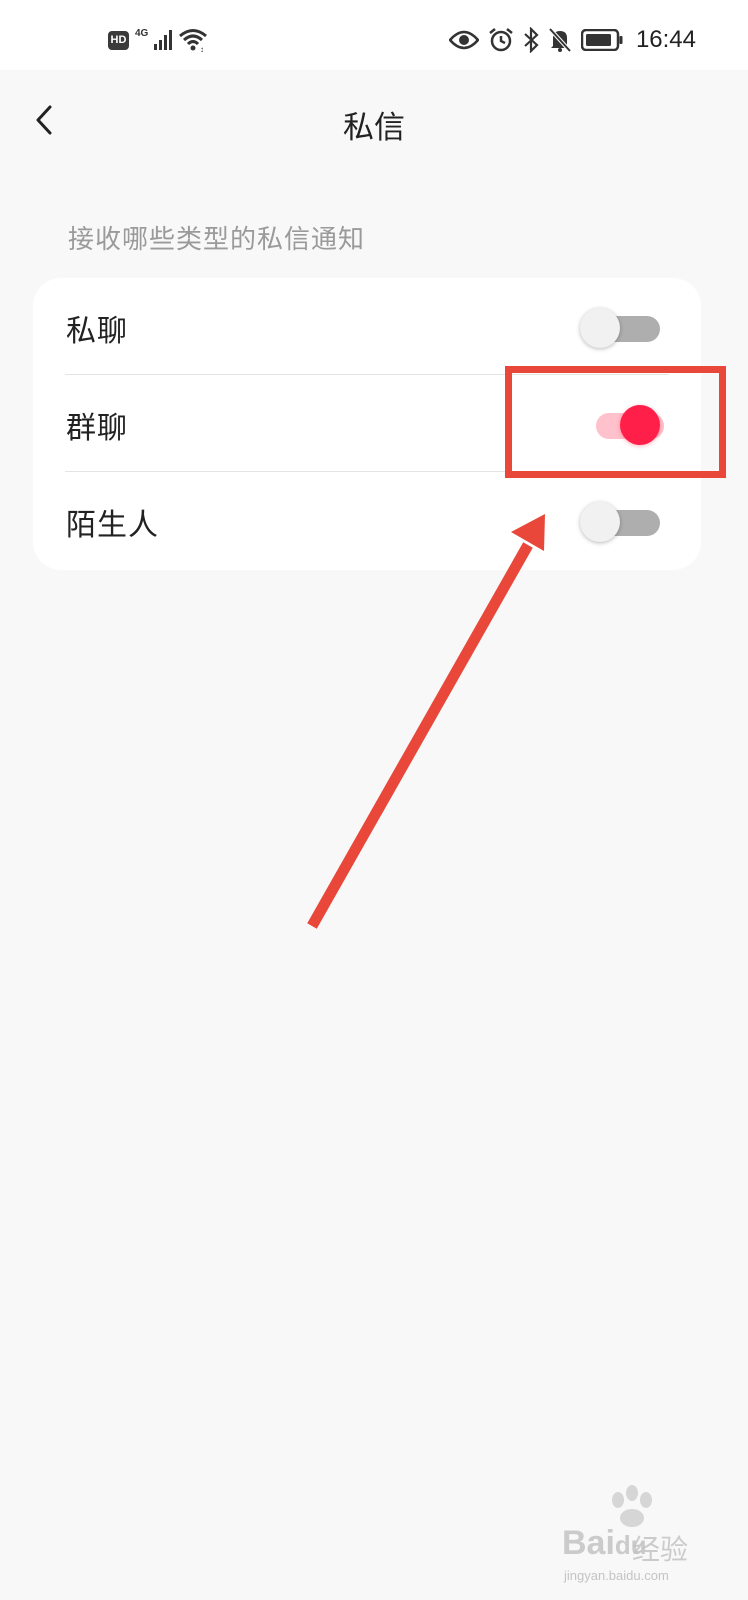 This screenshot has width=748, height=1600. What do you see at coordinates (660, 1549) in the screenshot?
I see `watermark-suffix: 经验` at bounding box center [660, 1549].